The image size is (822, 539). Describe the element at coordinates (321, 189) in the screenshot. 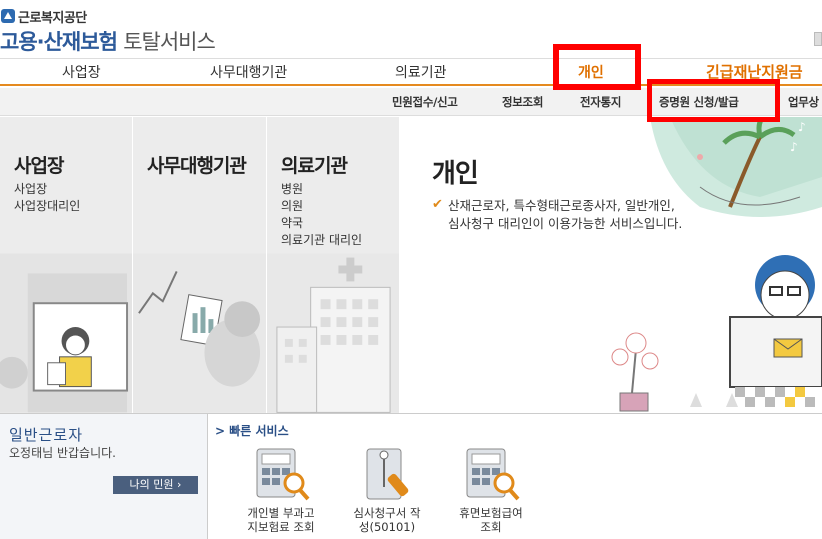

I see `link-hospital: 병원` at that location.